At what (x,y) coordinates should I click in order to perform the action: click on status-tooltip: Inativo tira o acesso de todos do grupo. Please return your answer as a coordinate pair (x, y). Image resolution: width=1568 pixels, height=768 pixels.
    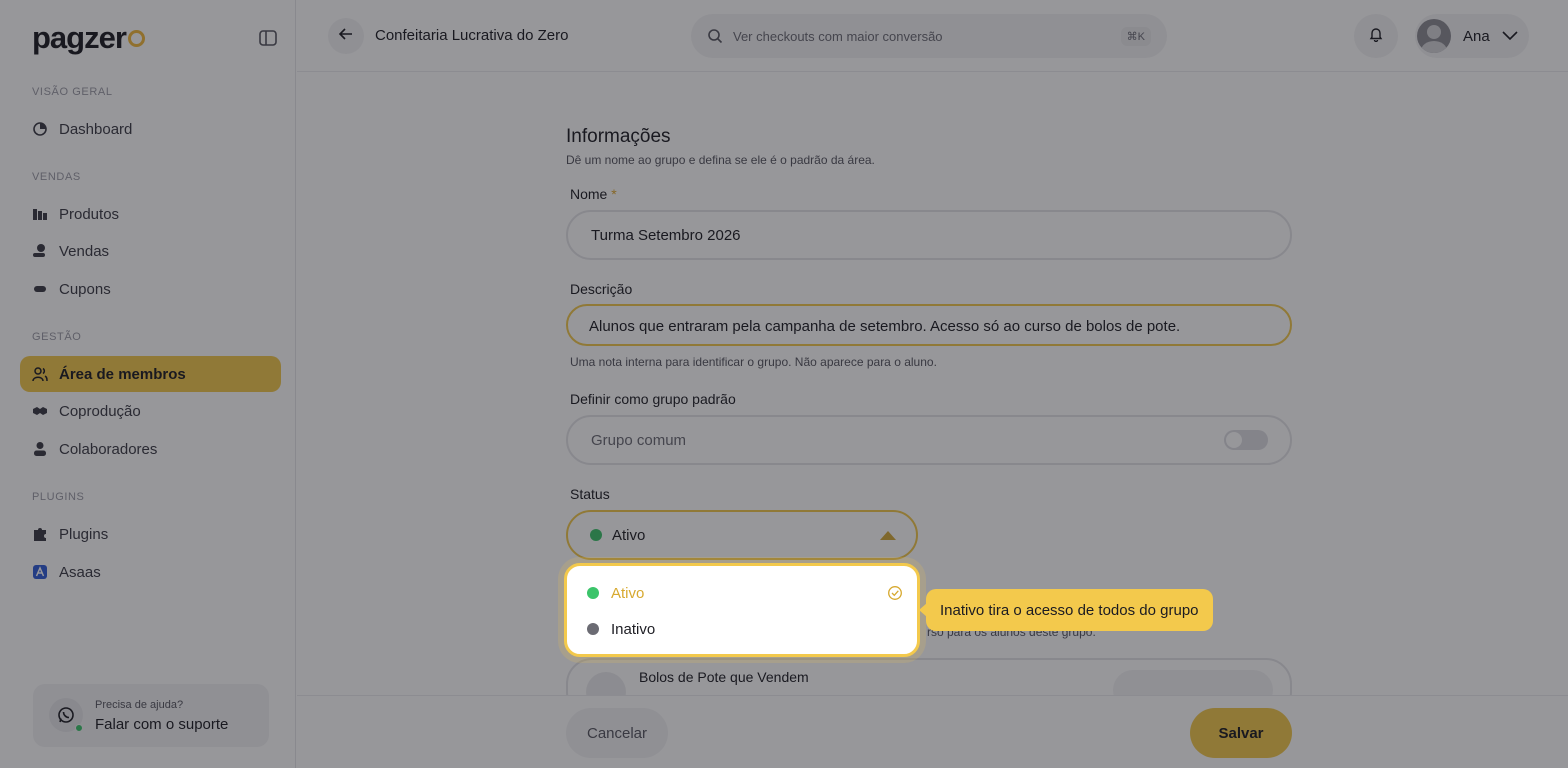
    Looking at the image, I should click on (1066, 610).